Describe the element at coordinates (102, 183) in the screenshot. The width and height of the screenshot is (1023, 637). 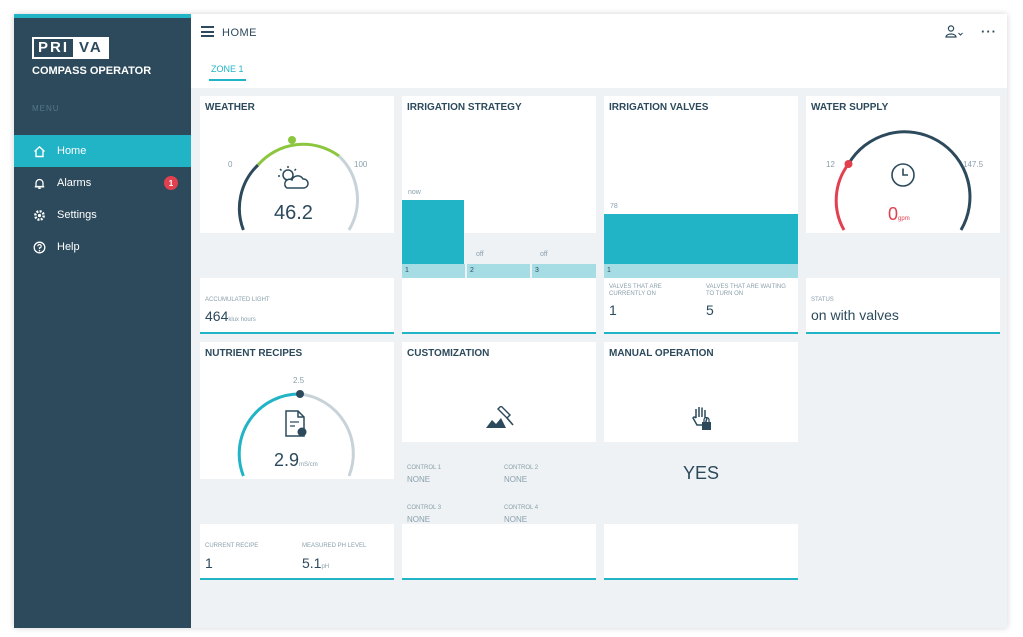
I see `sidebar-item-alarms: Alarms 1` at that location.